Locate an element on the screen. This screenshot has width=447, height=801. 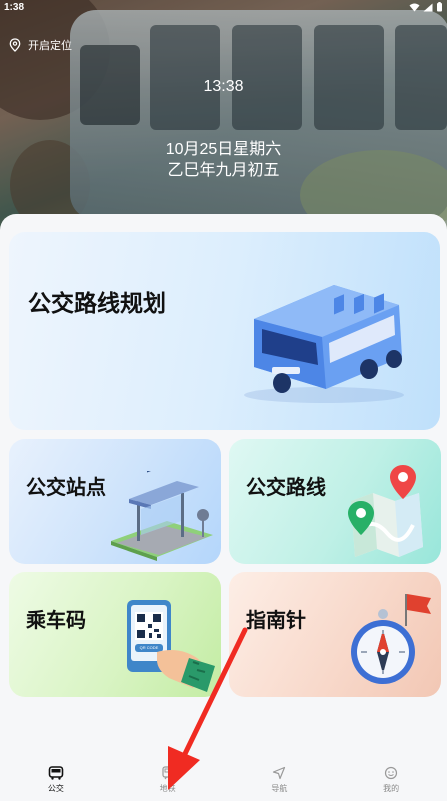
enable-location-button: 开启定位 is located at coordinates (40, 45).